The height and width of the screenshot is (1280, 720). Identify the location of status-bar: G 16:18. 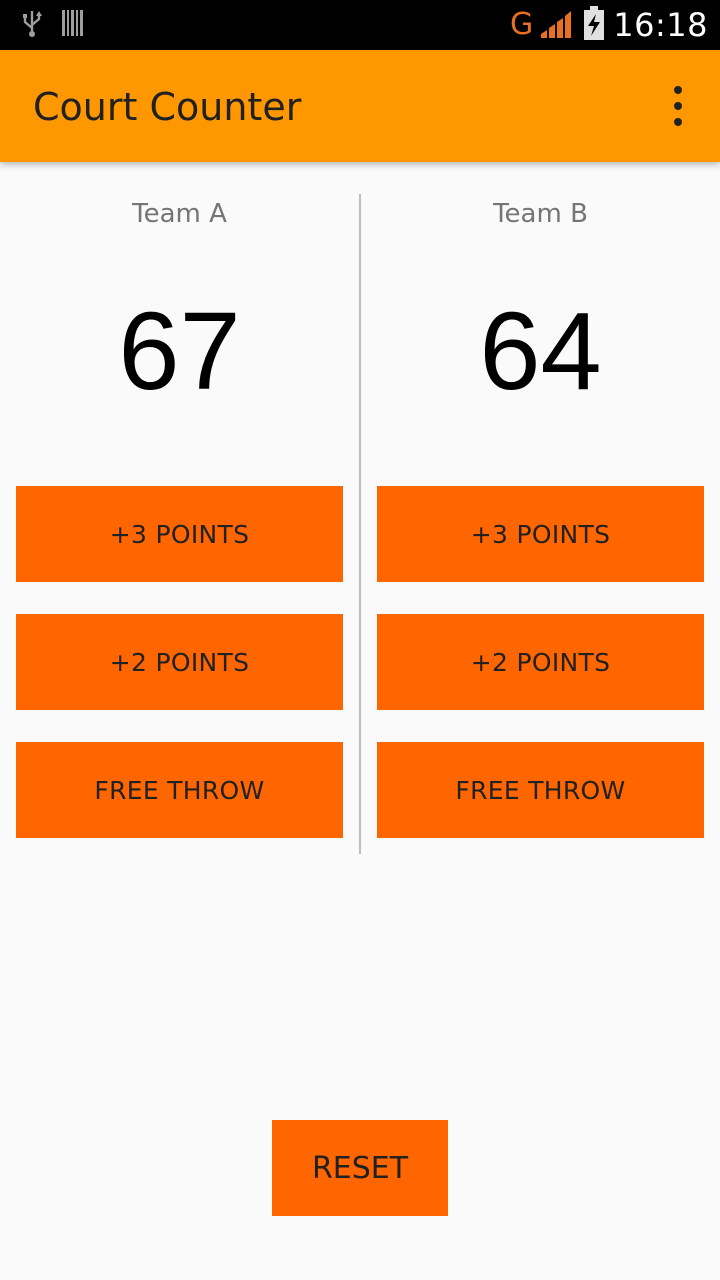
(360, 25).